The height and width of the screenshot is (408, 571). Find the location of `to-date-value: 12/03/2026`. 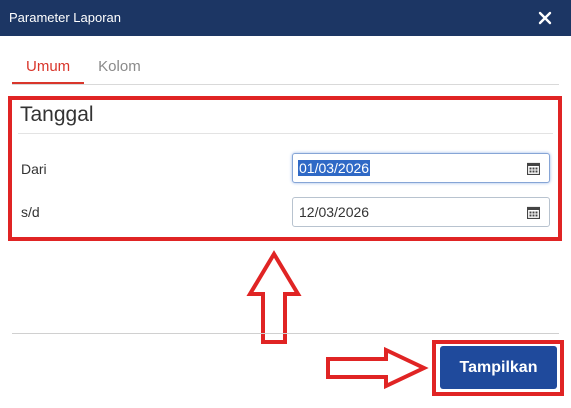

to-date-value: 12/03/2026 is located at coordinates (334, 212).